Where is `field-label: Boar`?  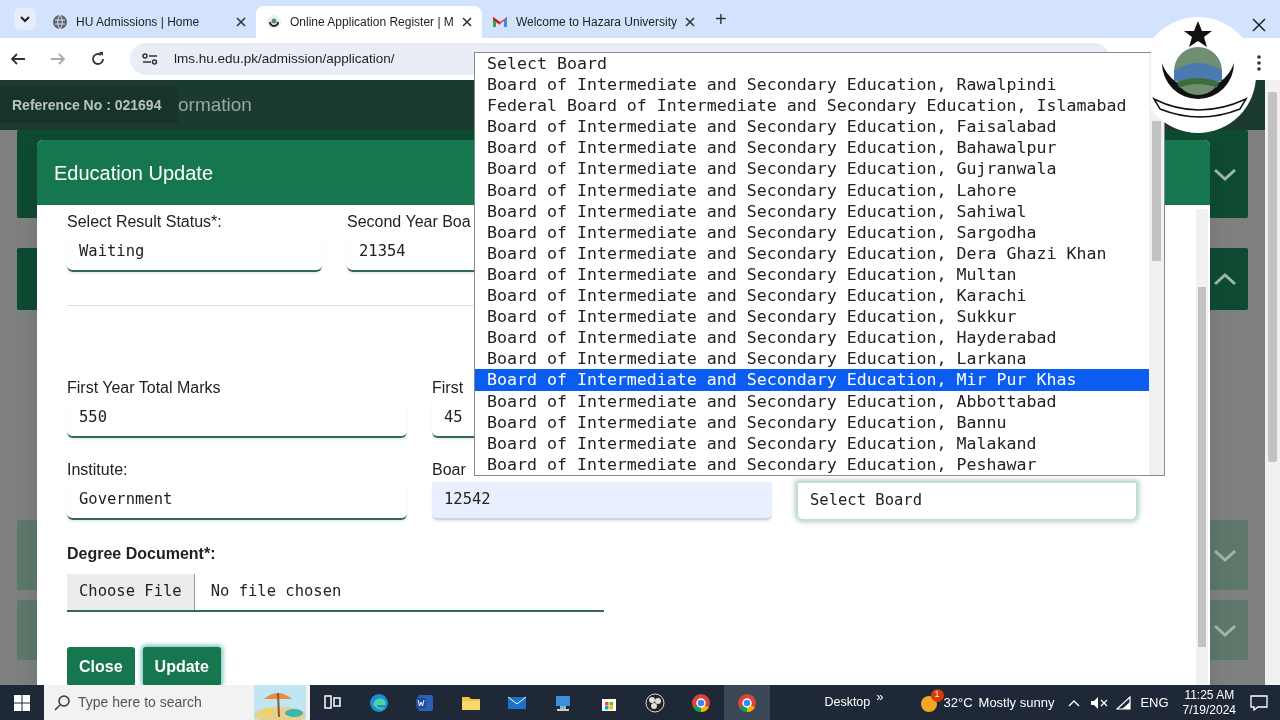 field-label: Boar is located at coordinates (449, 469).